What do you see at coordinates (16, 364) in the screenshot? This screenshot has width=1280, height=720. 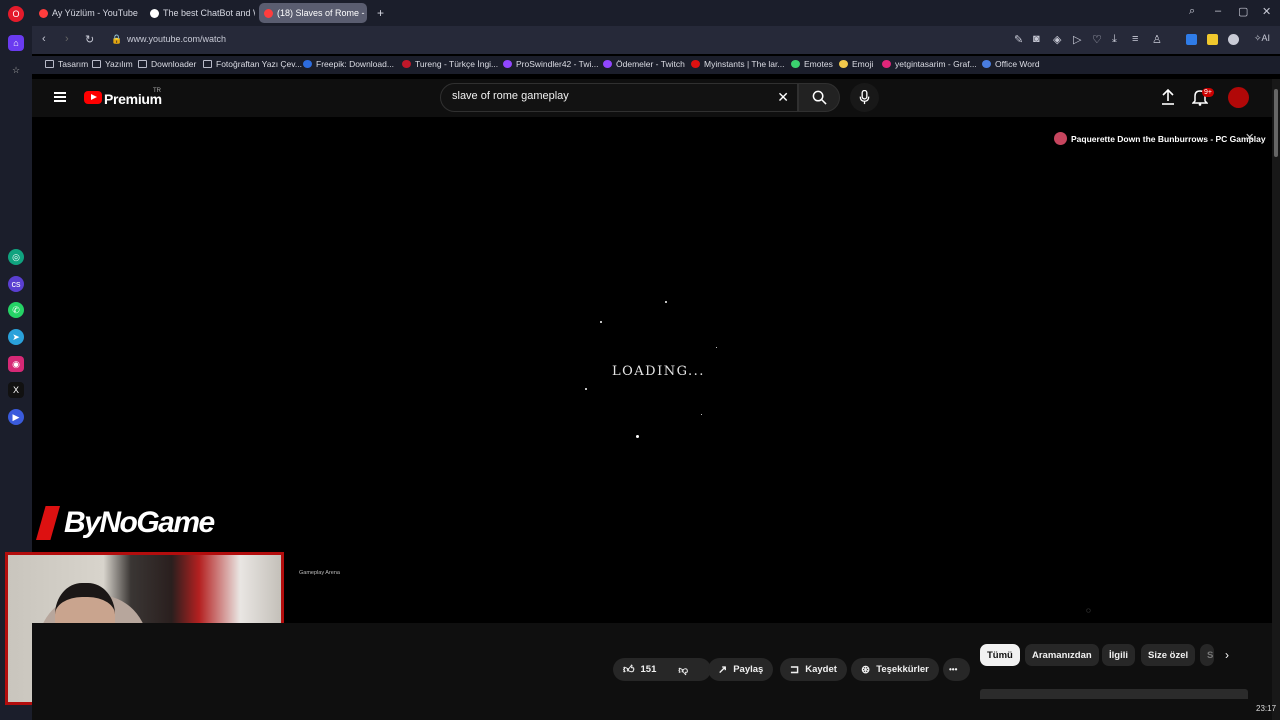 I see `instagram-icon: ◉` at bounding box center [16, 364].